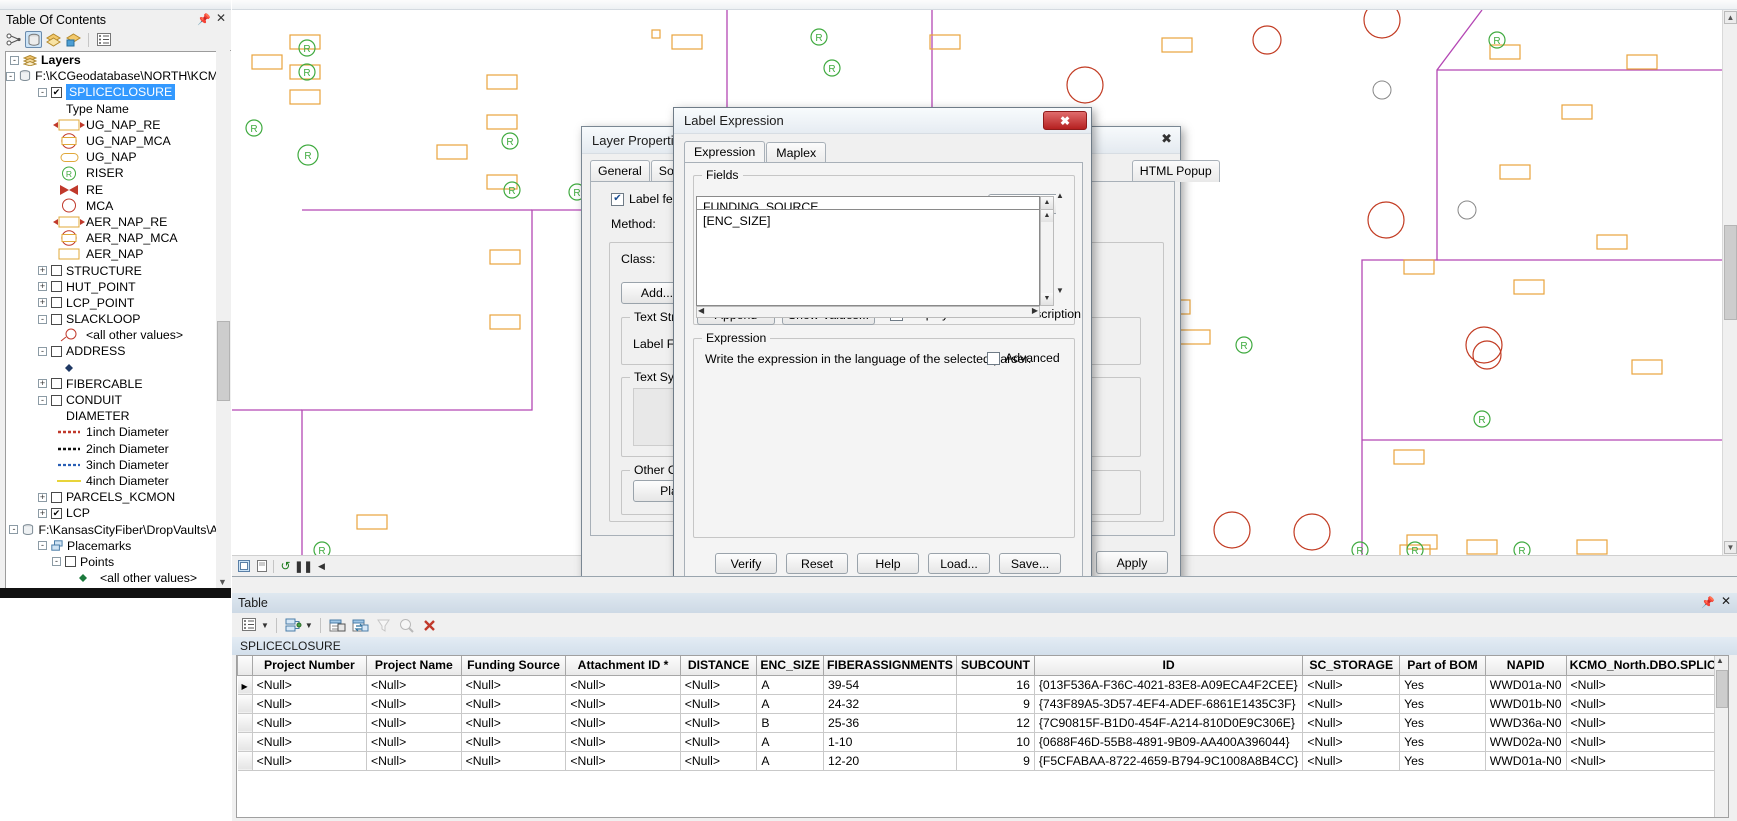 The width and height of the screenshot is (1737, 821). Describe the element at coordinates (790, 723) in the screenshot. I see `table-cell: B` at that location.